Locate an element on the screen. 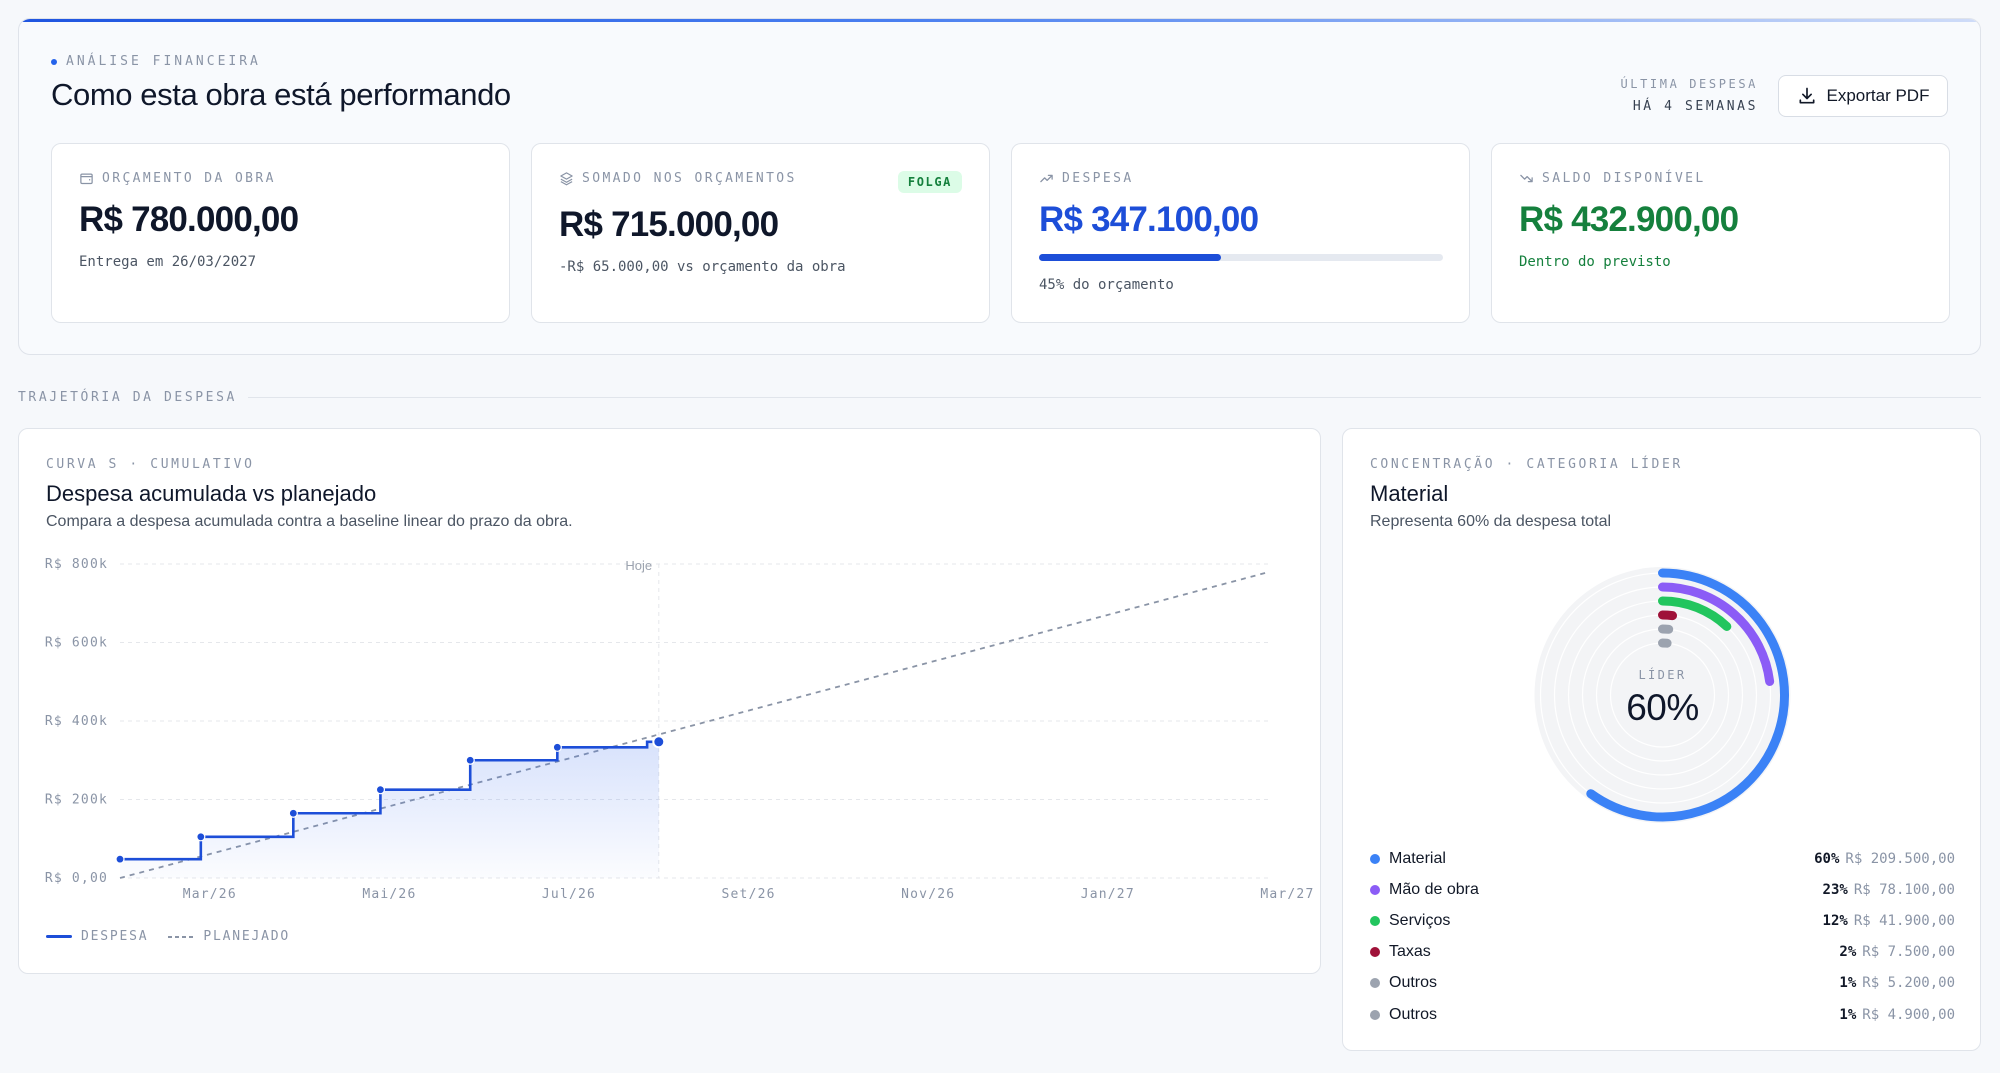  category-row: Mão de obra 23% R$ 78.100,00 is located at coordinates (1662, 889).